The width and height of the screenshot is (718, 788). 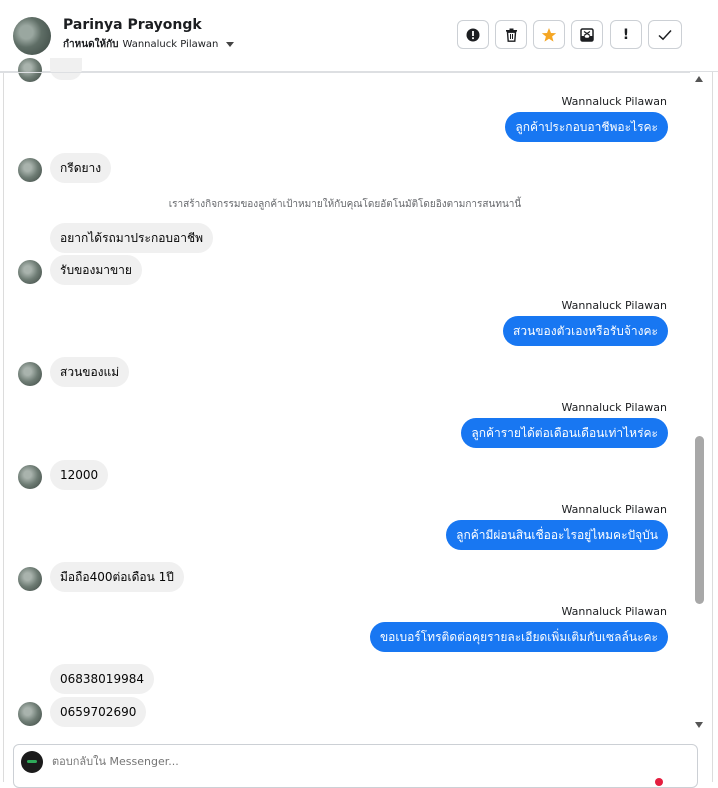 I want to click on scrollbar-thumb, so click(x=699, y=520).